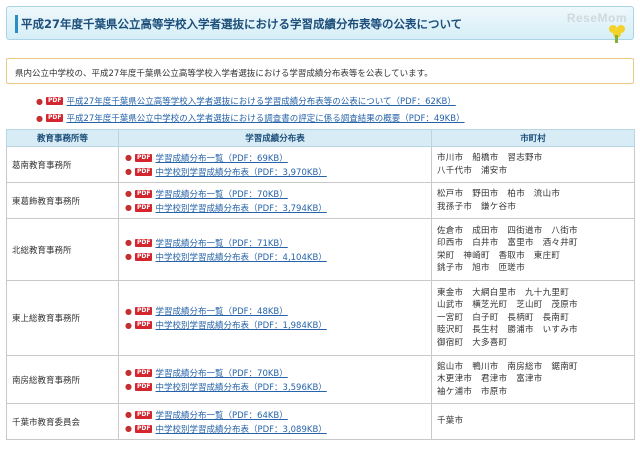 The image size is (640, 454). What do you see at coordinates (62, 200) in the screenshot?
I see `office-name: 東葛飾教育事務所` at bounding box center [62, 200].